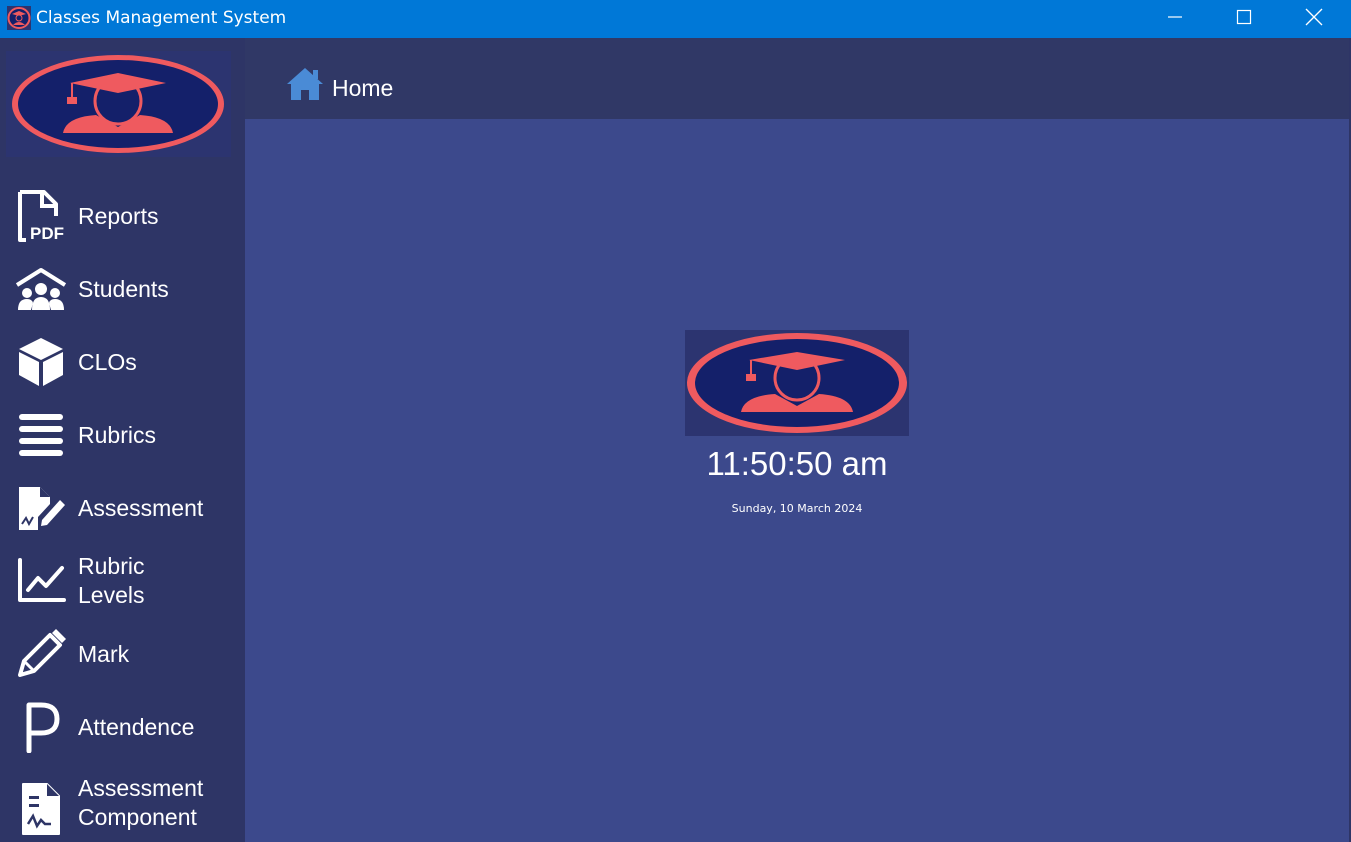 This screenshot has height=842, width=1351. What do you see at coordinates (104, 653) in the screenshot?
I see `sidebar-item-label: Mark` at bounding box center [104, 653].